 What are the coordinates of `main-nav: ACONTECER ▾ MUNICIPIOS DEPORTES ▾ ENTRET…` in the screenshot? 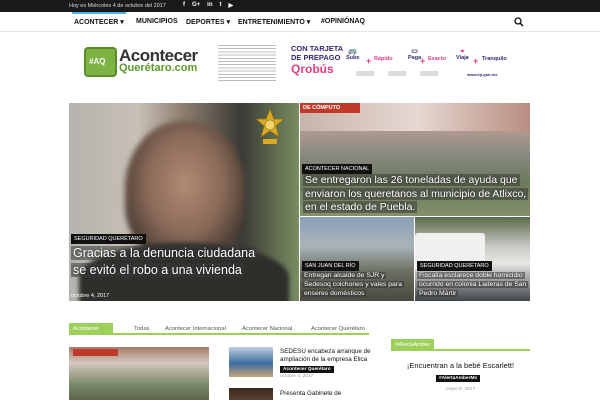 It's located at (300, 22).